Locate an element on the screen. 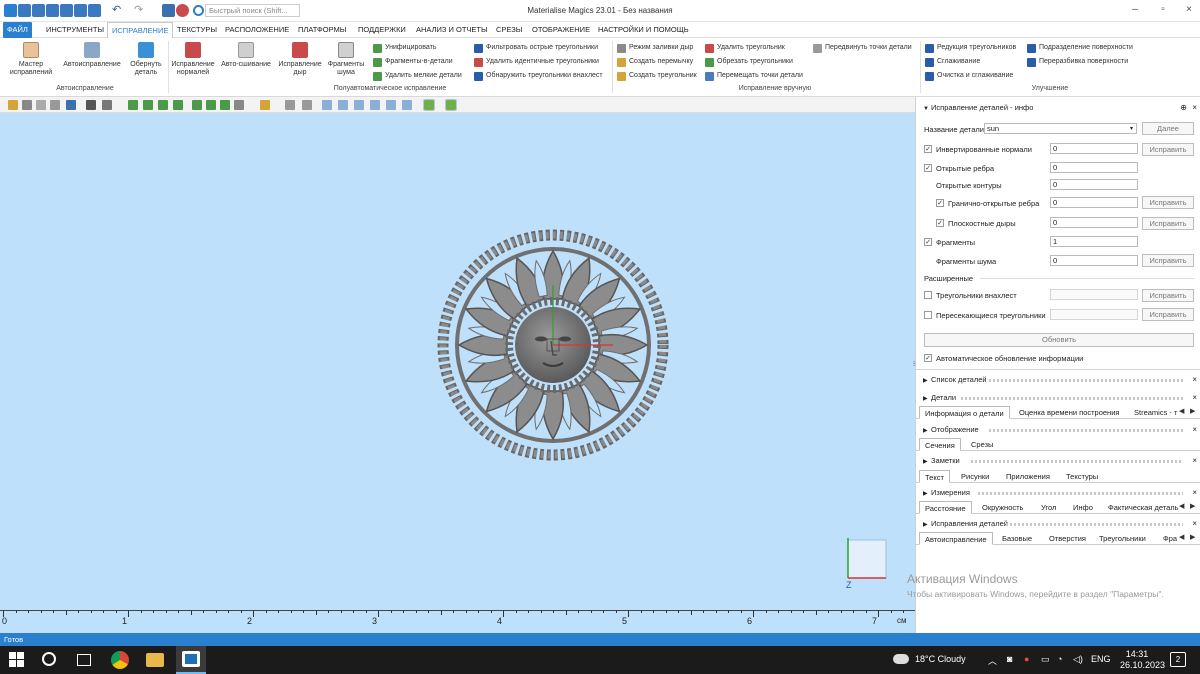 The image size is (1200, 674). part-name-select: sun ▾ is located at coordinates (1060, 128).